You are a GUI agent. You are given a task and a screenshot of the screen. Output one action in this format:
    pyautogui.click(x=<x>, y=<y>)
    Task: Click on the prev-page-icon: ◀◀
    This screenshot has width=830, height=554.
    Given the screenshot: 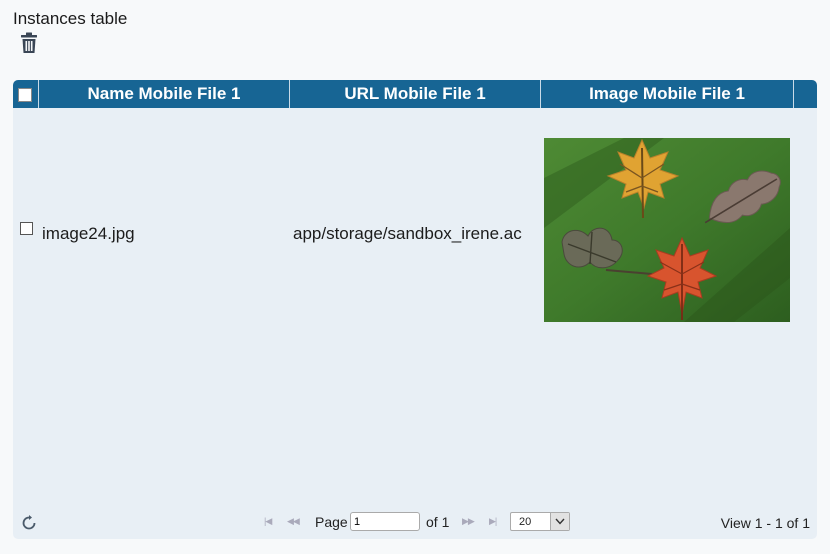 What is the action you would take?
    pyautogui.click(x=293, y=521)
    